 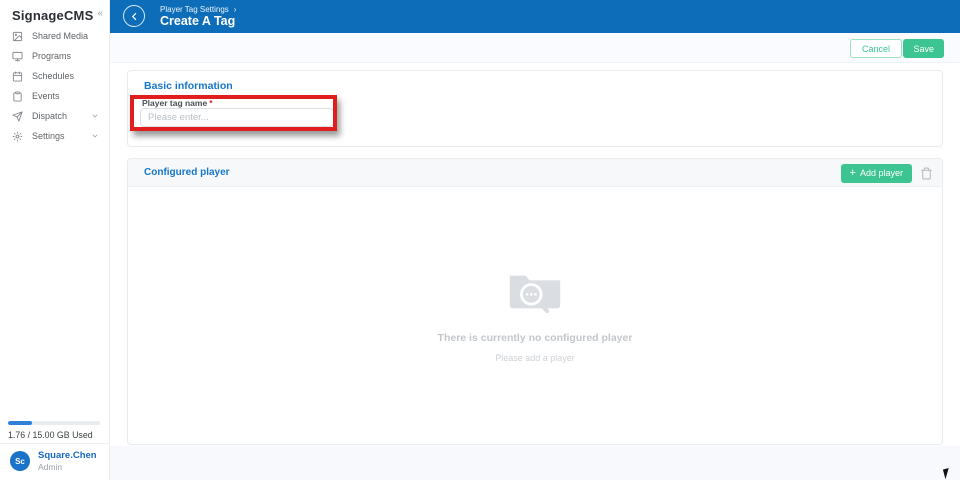 What do you see at coordinates (46, 96) in the screenshot?
I see `sidebar-item-label: Events` at bounding box center [46, 96].